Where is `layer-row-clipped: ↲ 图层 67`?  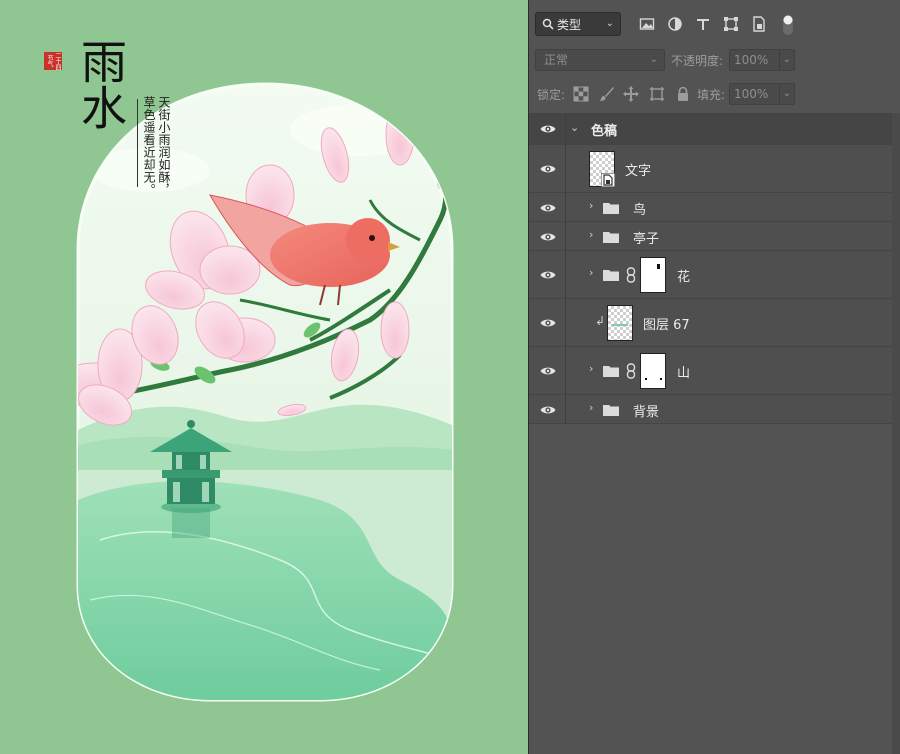
layer-row-clipped: ↲ 图层 67 is located at coordinates (710, 323).